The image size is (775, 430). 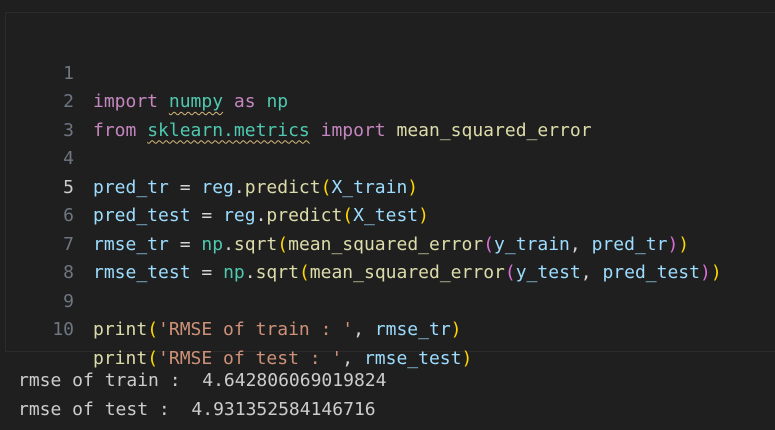 What do you see at coordinates (390, 257) in the screenshot?
I see `code-line-8: 8` at bounding box center [390, 257].